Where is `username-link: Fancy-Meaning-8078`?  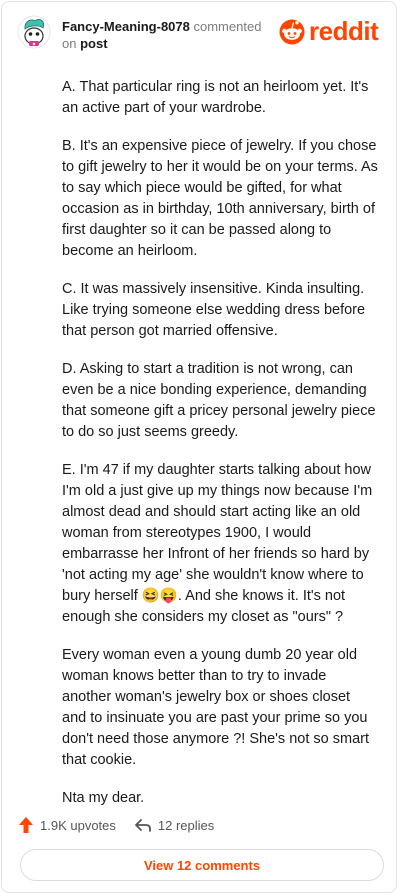 username-link: Fancy-Meaning-8078 is located at coordinates (126, 26).